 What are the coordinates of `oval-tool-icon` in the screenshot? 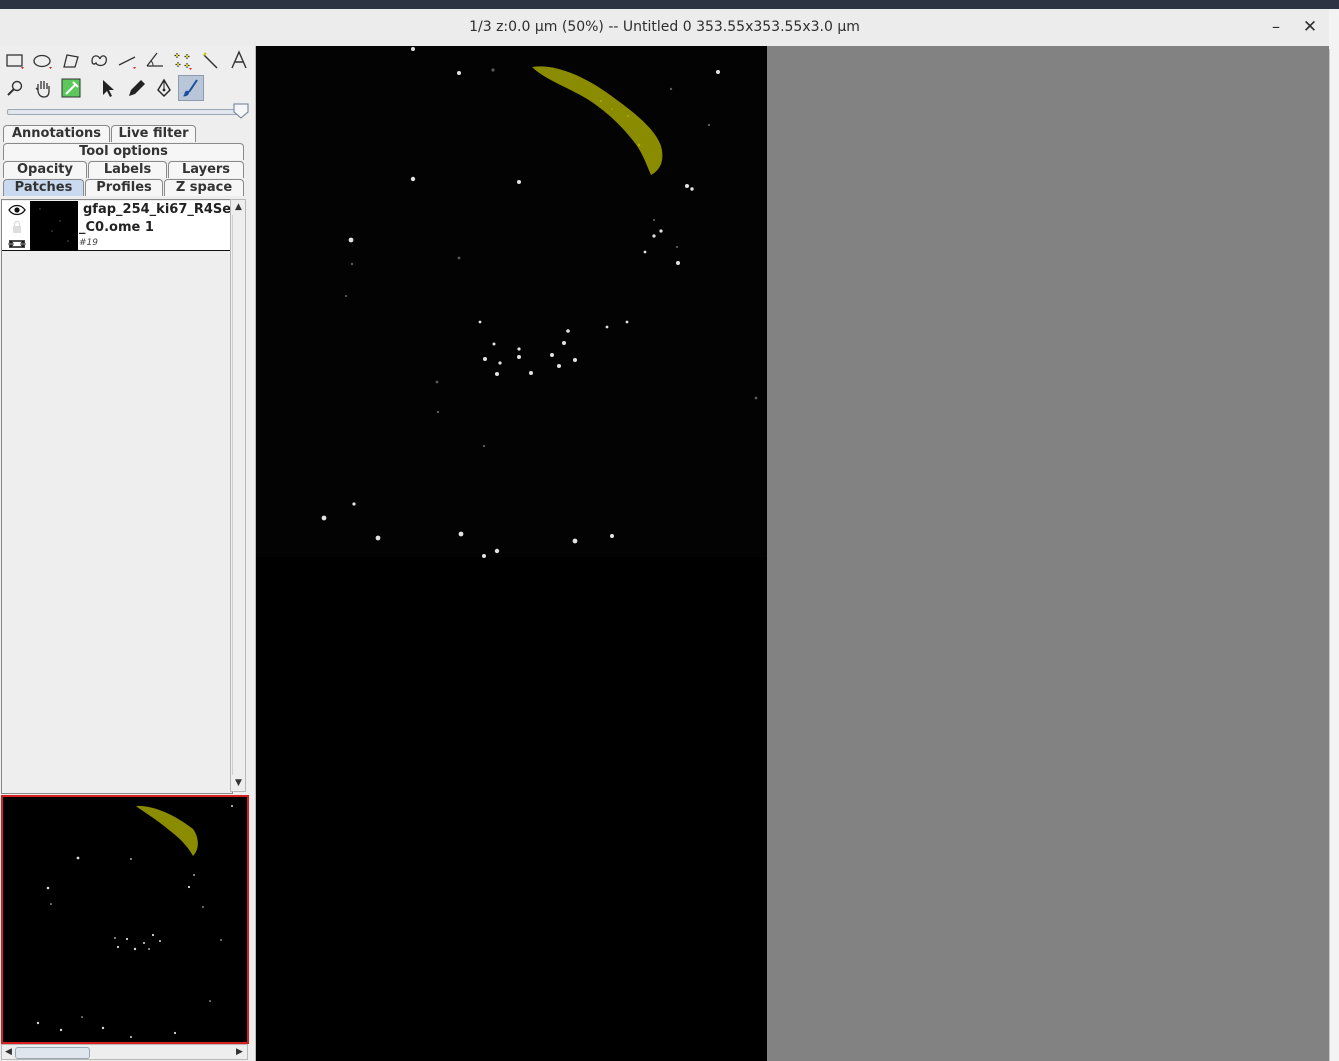 It's located at (43, 60).